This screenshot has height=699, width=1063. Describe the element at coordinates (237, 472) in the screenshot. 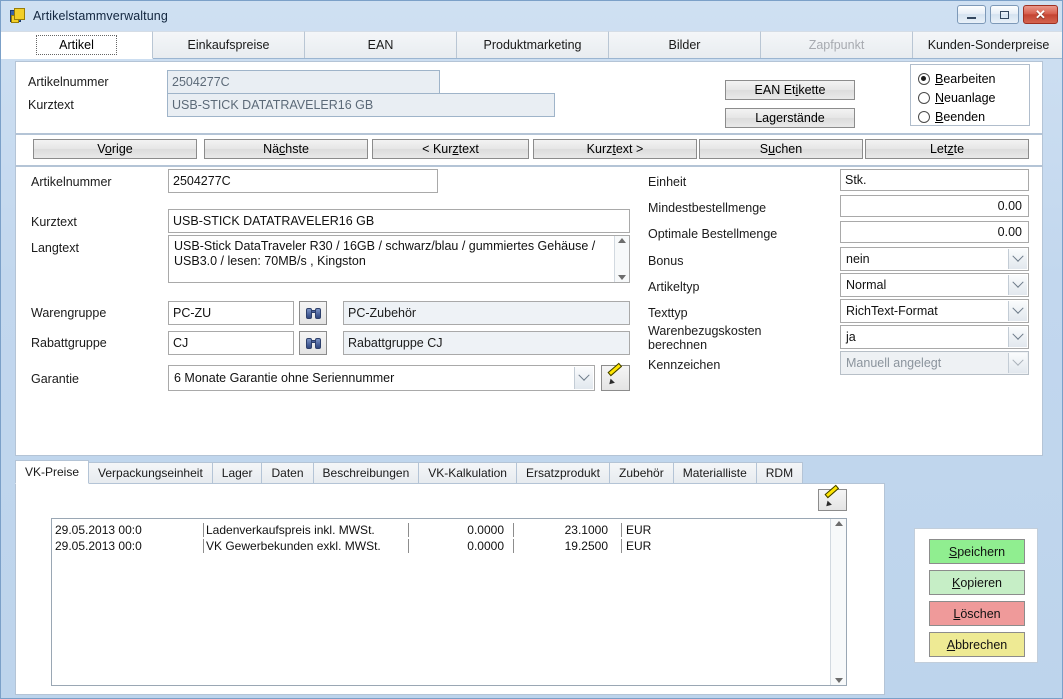

I see `lower-tab-lager: Lager` at that location.